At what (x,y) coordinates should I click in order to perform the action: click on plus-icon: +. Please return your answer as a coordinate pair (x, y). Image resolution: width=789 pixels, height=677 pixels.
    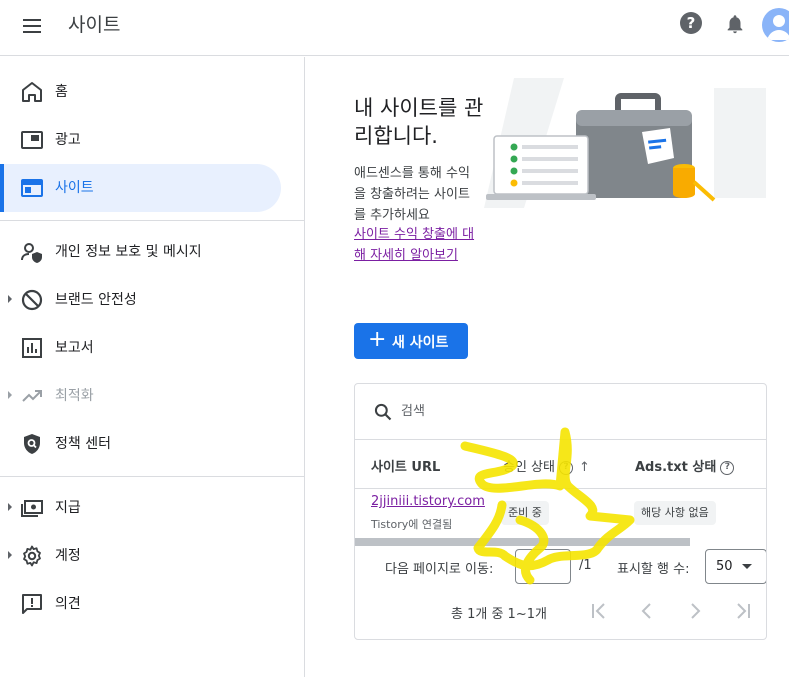
    Looking at the image, I should click on (377, 339).